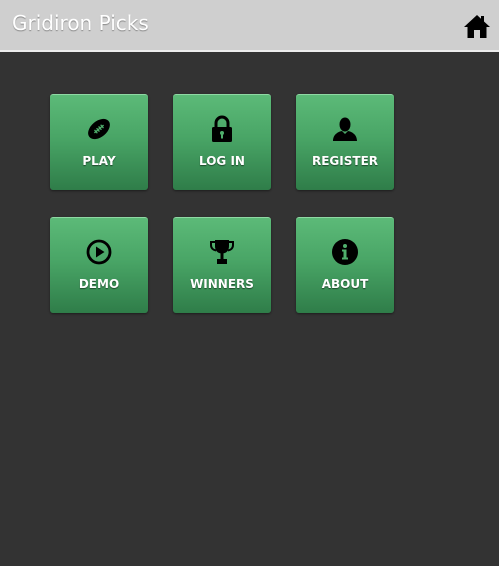 This screenshot has height=566, width=499. Describe the element at coordinates (345, 252) in the screenshot. I see `info-icon` at that location.